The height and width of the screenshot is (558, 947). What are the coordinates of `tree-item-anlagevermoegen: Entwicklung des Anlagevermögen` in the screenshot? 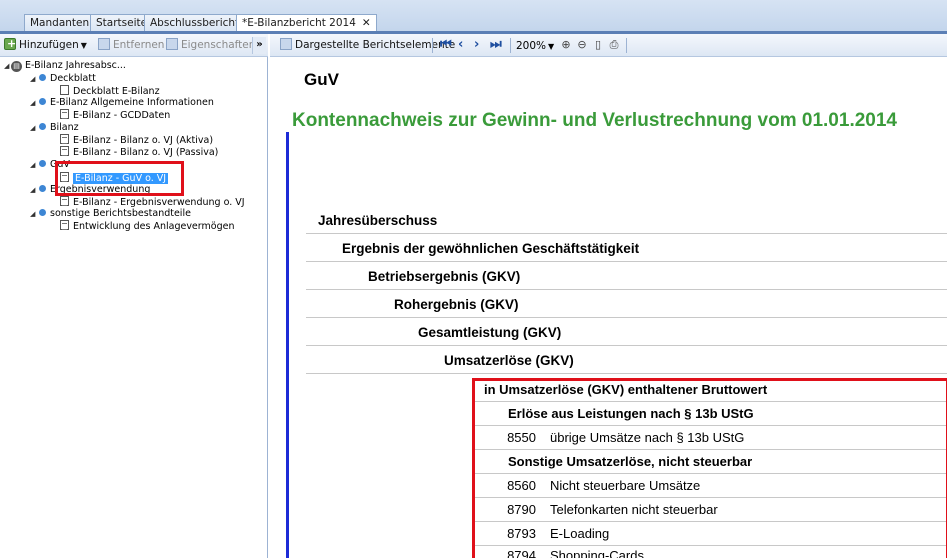 It's located at (147, 226).